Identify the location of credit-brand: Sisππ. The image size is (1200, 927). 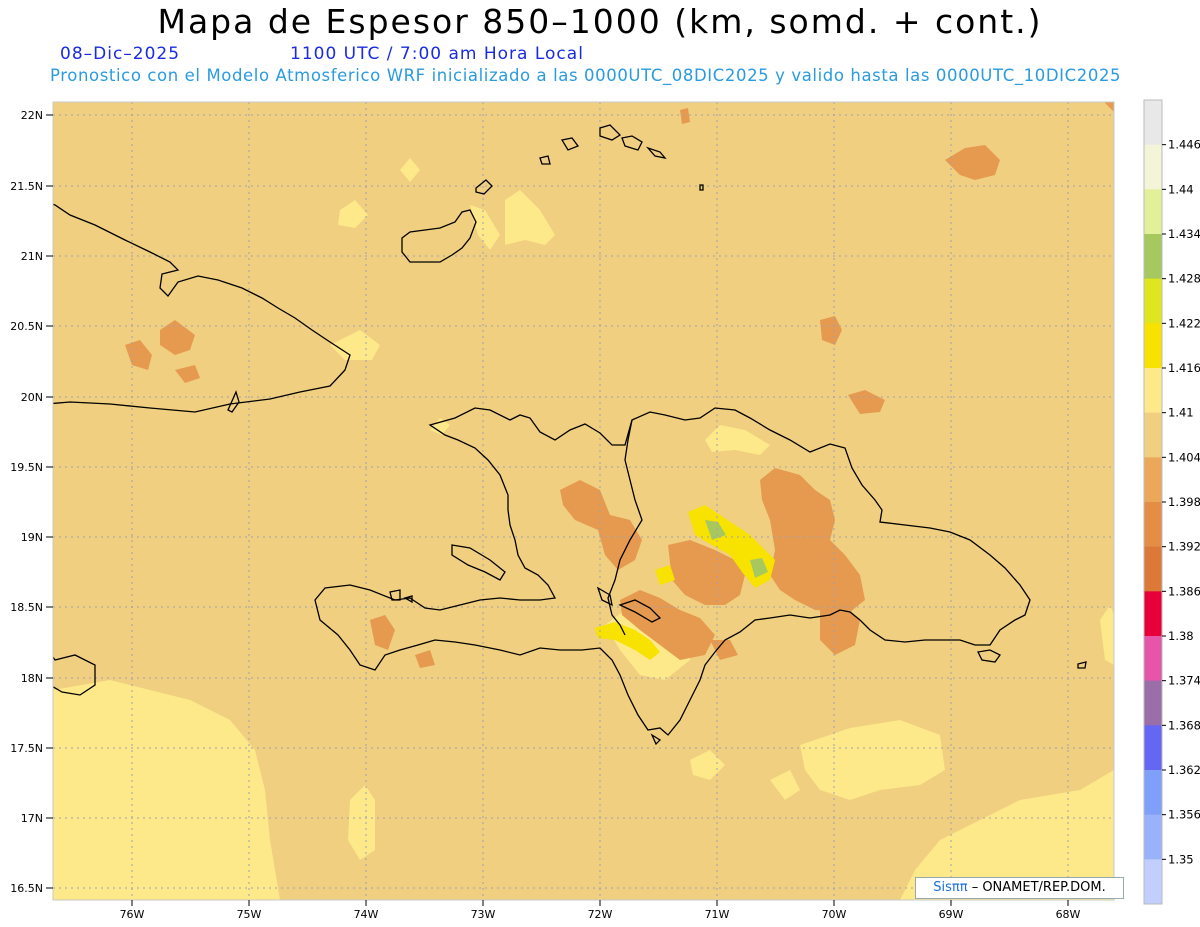
(950, 887).